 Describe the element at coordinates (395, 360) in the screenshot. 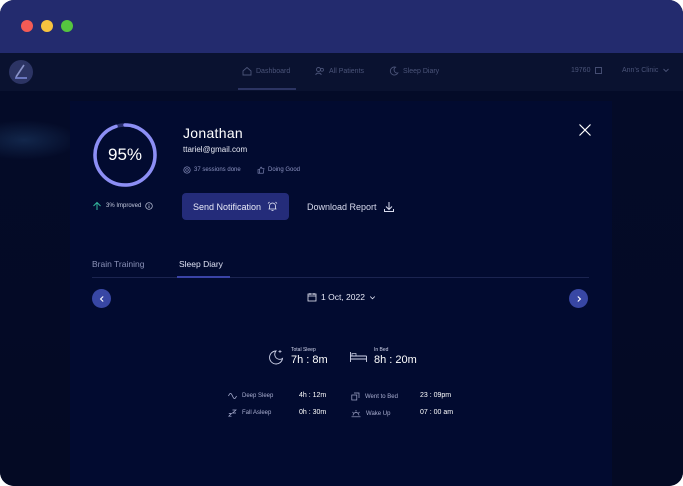

I see `in-bed-value: 8h : 20m` at that location.